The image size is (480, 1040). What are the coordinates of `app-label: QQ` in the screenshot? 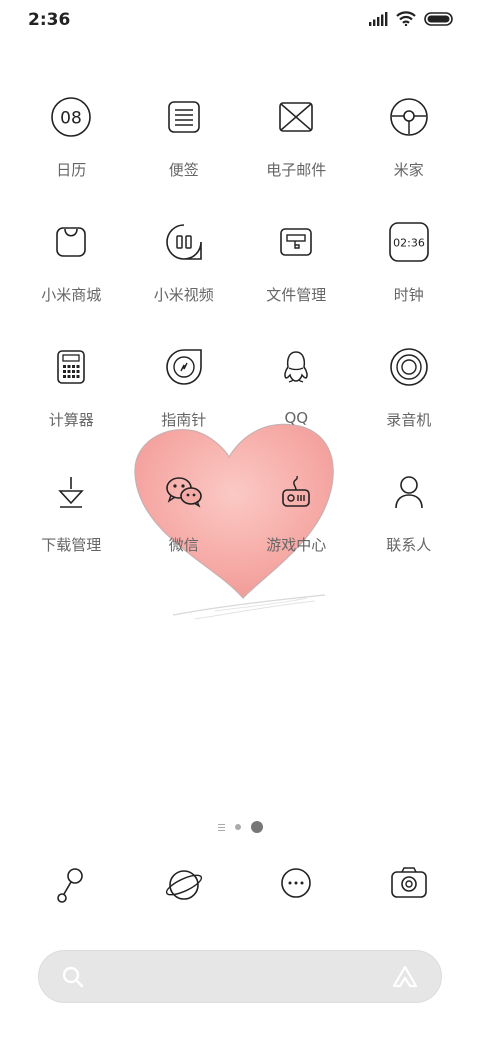 It's located at (296, 418).